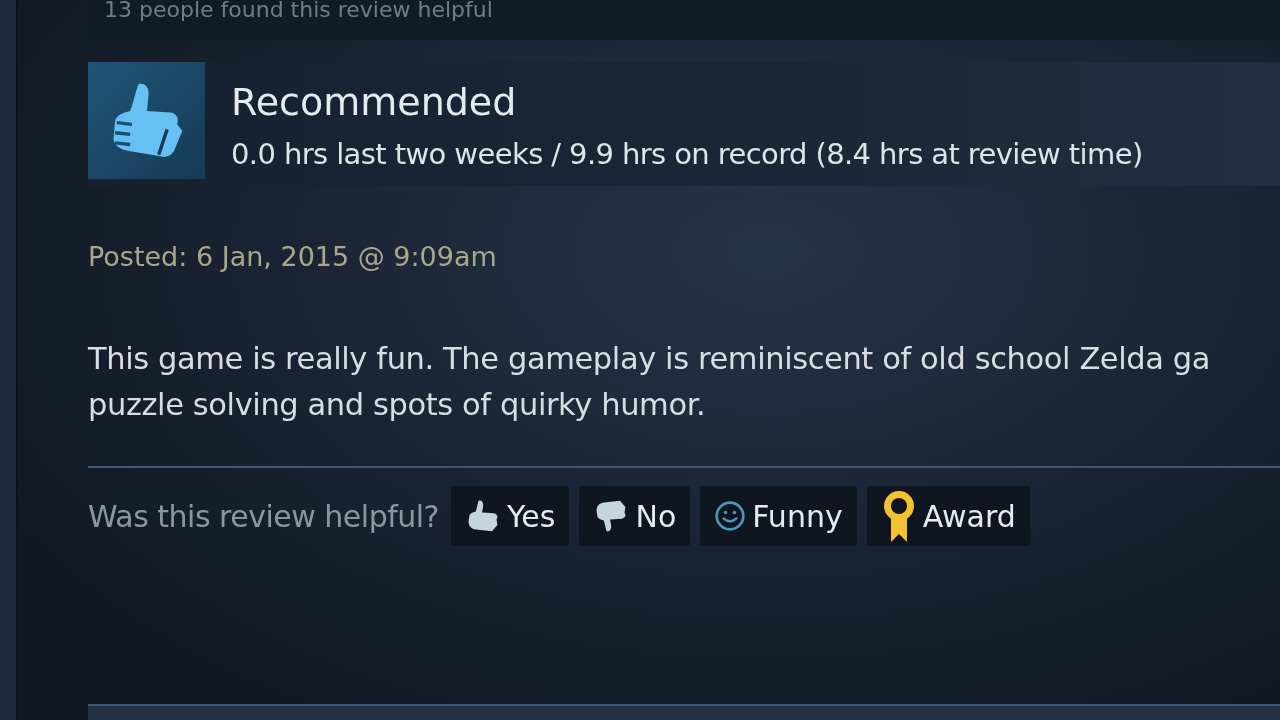  Describe the element at coordinates (292, 257) in the screenshot. I see `posted-date: Posted: 6 Jan, 2015 @ 9:09am` at that location.